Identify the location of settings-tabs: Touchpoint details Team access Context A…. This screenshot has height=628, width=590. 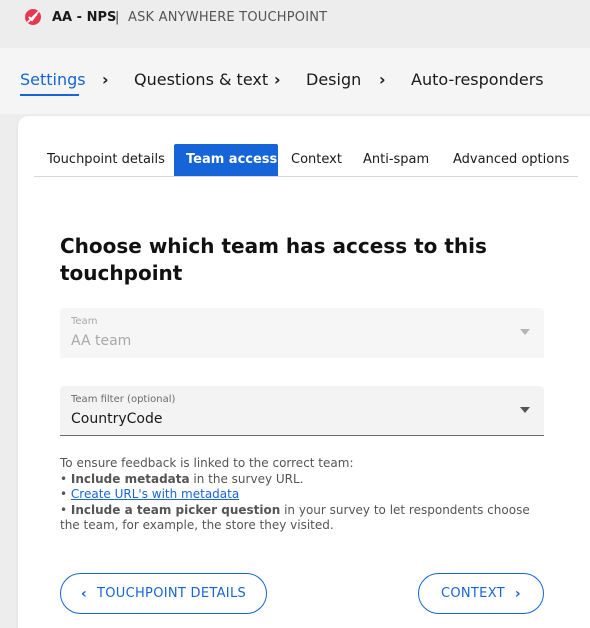
(306, 160).